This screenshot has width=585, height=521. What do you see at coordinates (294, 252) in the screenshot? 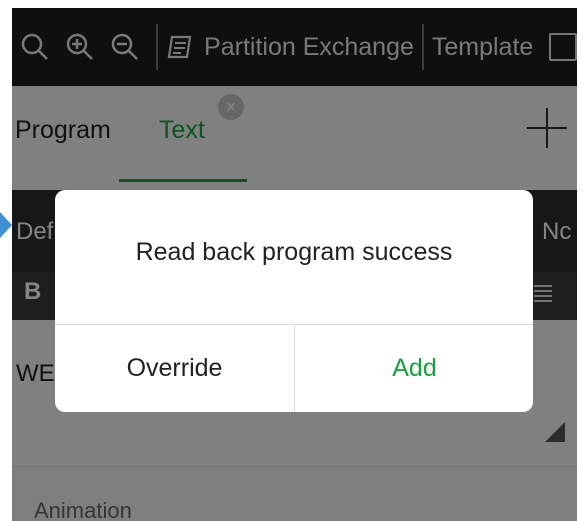
I see `dialog-message: Read back program success` at bounding box center [294, 252].